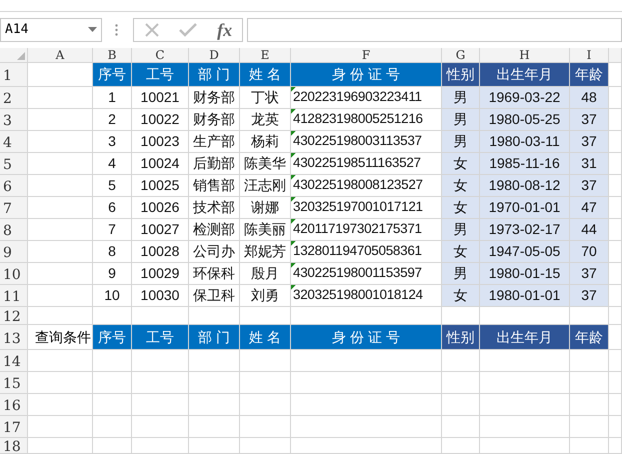 The image size is (622, 454). Describe the element at coordinates (51, 30) in the screenshot. I see `name-box: A14` at that location.